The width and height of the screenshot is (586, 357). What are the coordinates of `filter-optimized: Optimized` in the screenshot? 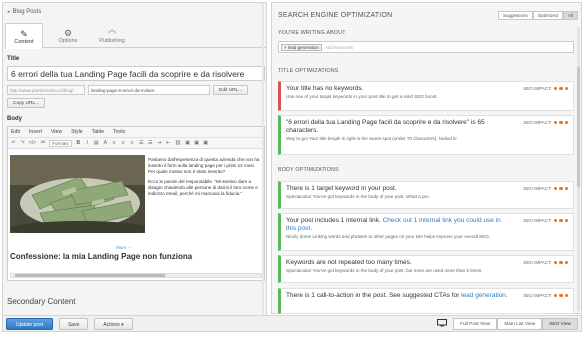 It's located at (547, 15).